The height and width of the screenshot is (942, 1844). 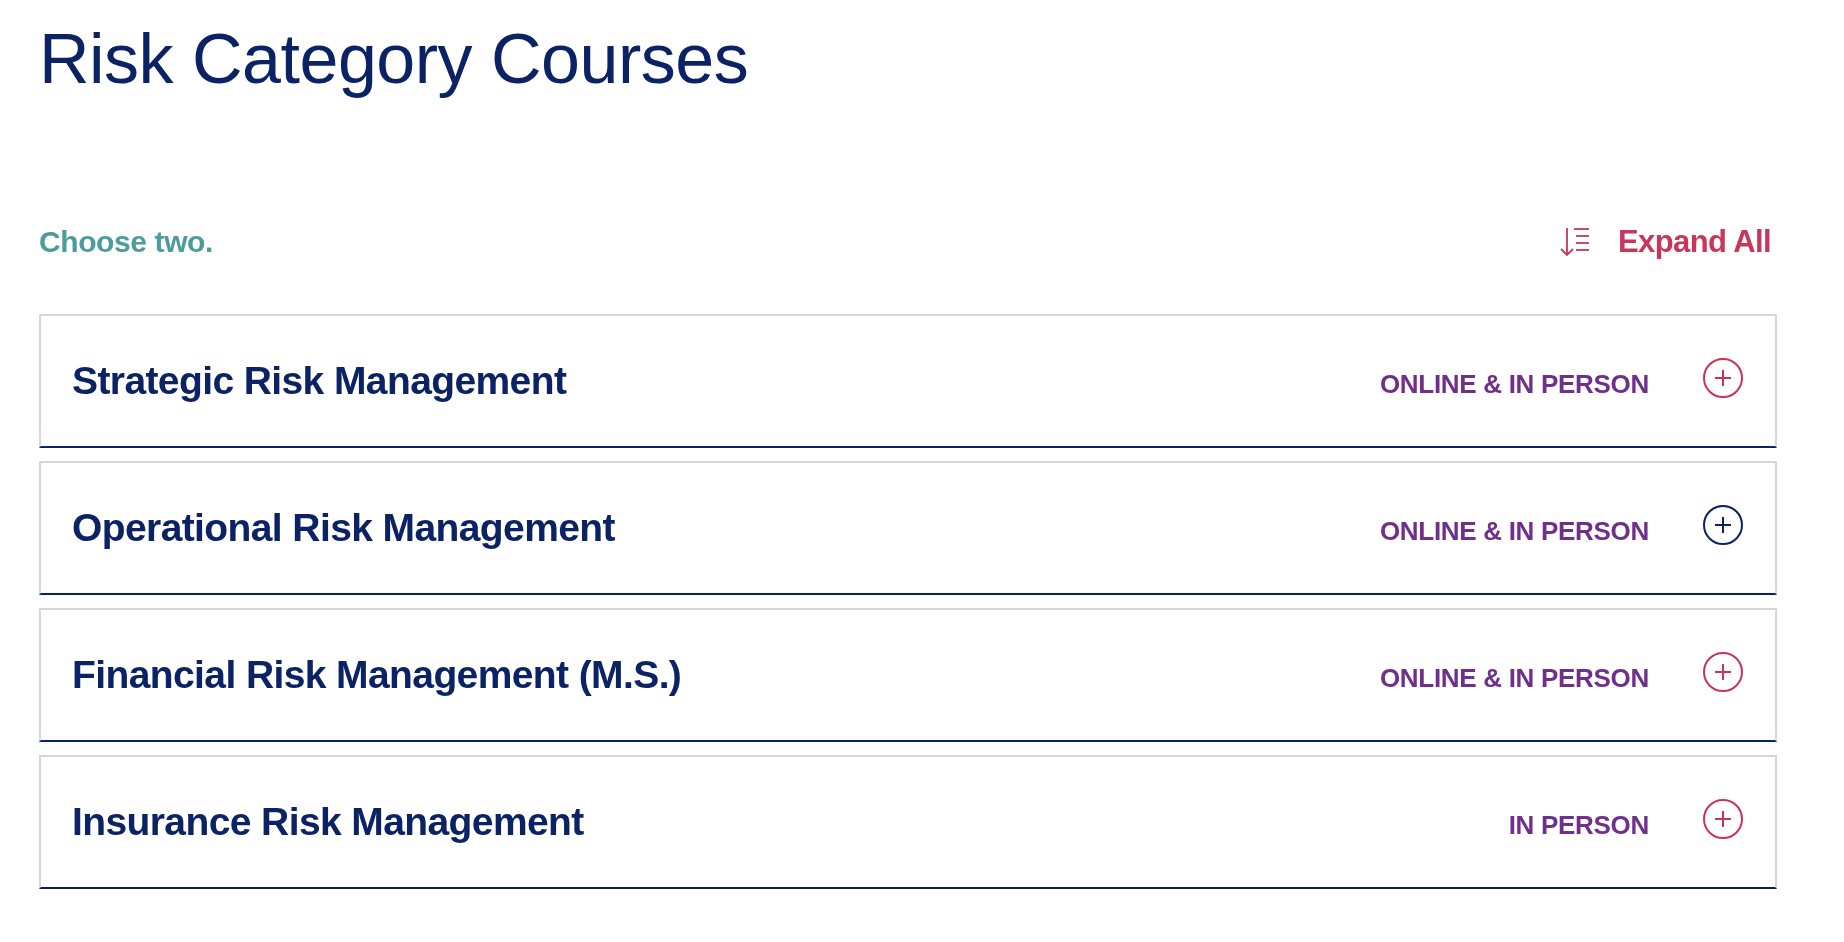 What do you see at coordinates (377, 675) in the screenshot?
I see `course-title: Financial Risk Management (M.S.)` at bounding box center [377, 675].